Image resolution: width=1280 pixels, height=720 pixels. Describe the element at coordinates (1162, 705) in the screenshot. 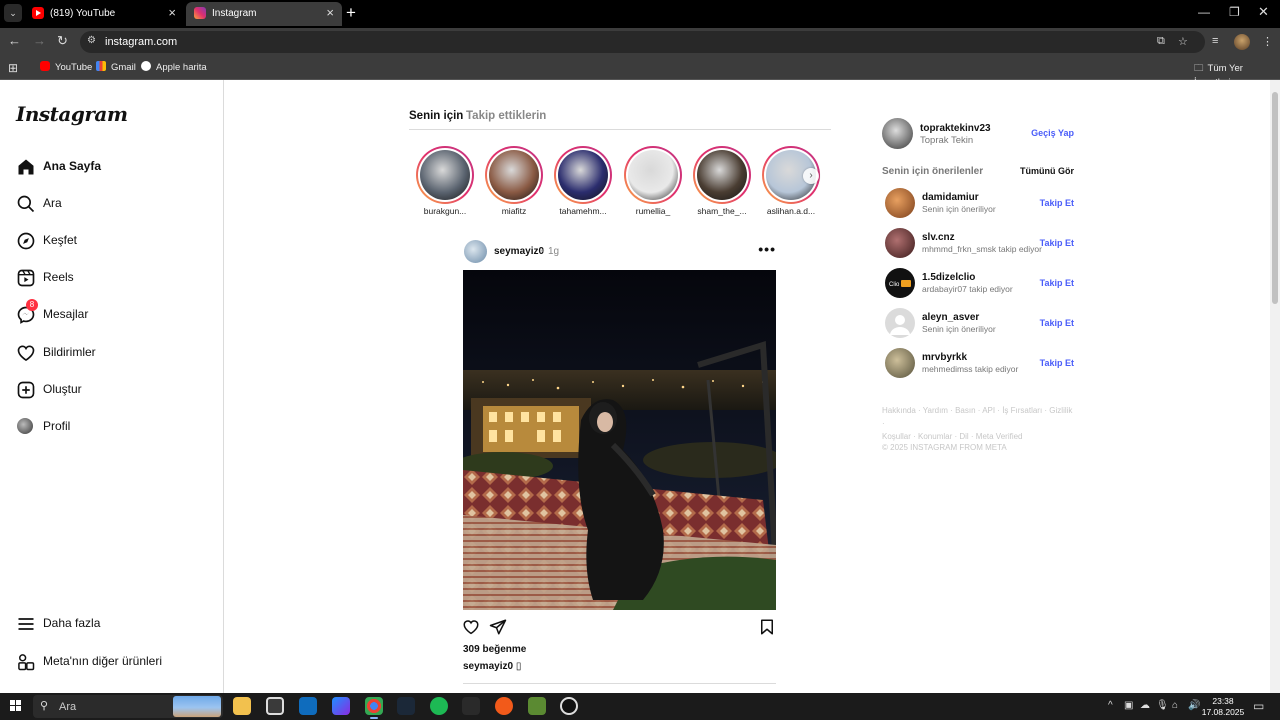

I see `microphone-icon: 🎙` at that location.